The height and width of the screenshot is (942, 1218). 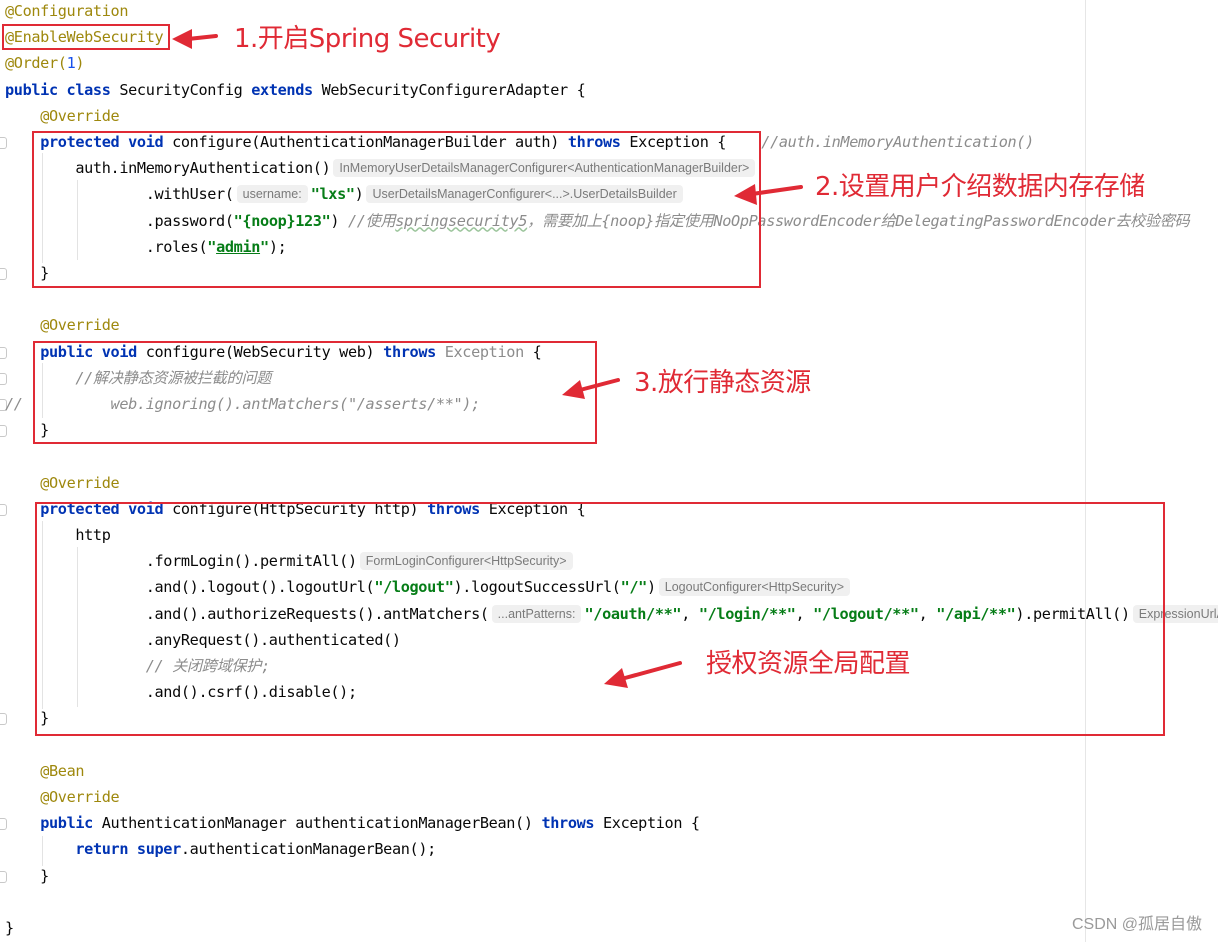 What do you see at coordinates (722, 383) in the screenshot?
I see `annotation-static-resources: 3.放行静态资源` at bounding box center [722, 383].